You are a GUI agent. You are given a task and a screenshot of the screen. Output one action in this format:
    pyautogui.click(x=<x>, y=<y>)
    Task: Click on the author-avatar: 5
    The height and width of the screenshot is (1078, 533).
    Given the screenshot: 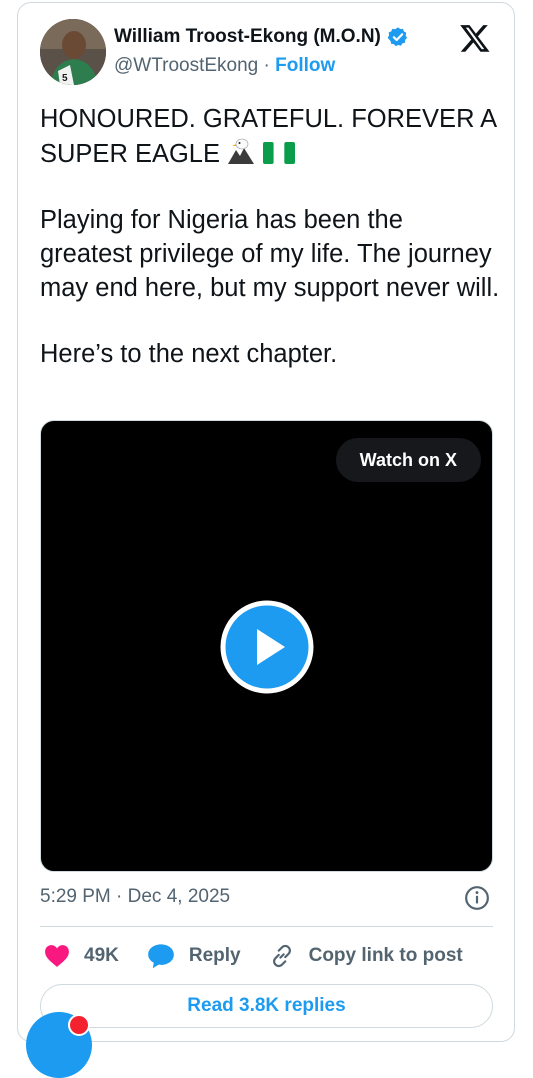 What is the action you would take?
    pyautogui.click(x=73, y=52)
    